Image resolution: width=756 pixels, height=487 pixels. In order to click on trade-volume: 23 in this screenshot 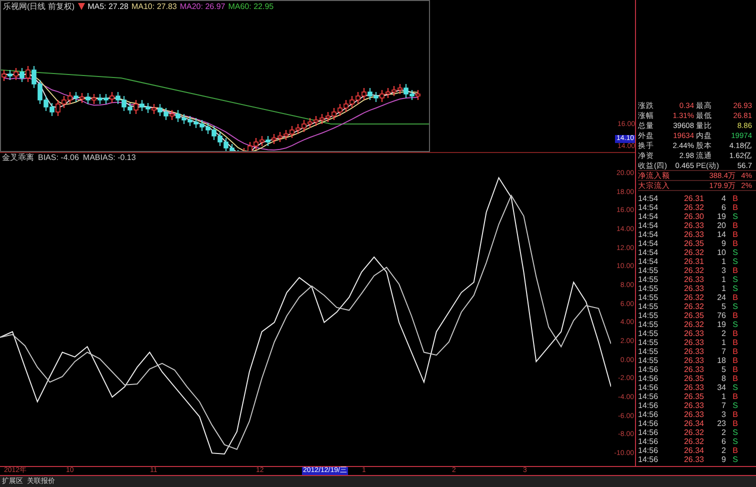, I will do `click(721, 423)`.